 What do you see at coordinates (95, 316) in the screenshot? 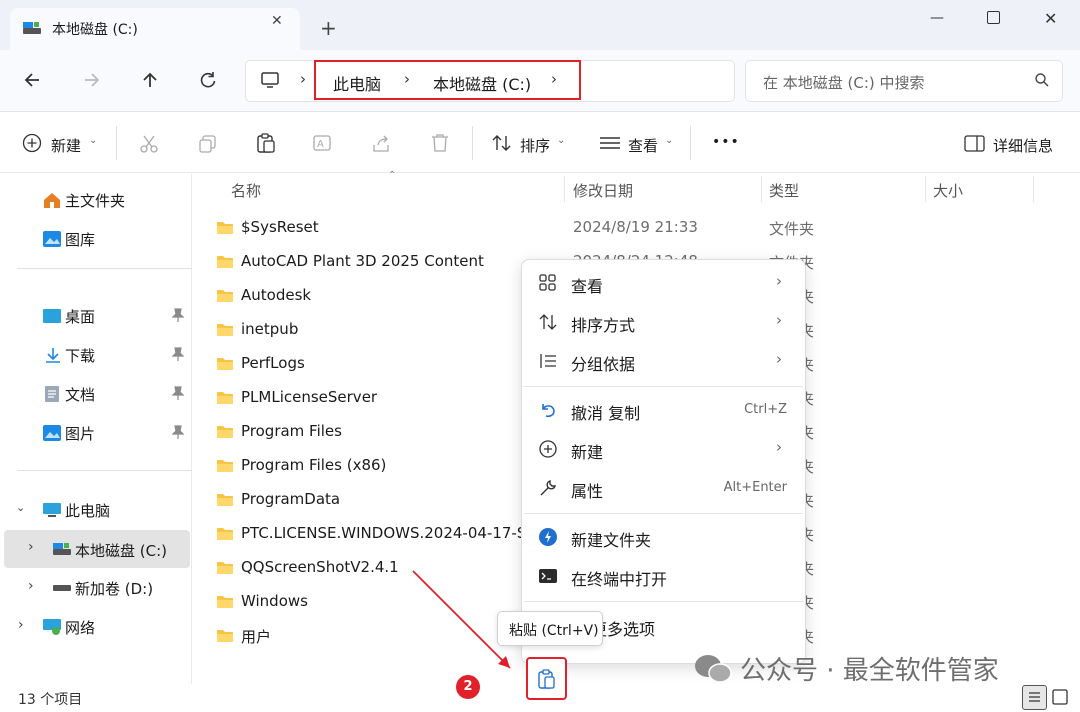
I see `sidebar-item-desktop: 桌面` at bounding box center [95, 316].